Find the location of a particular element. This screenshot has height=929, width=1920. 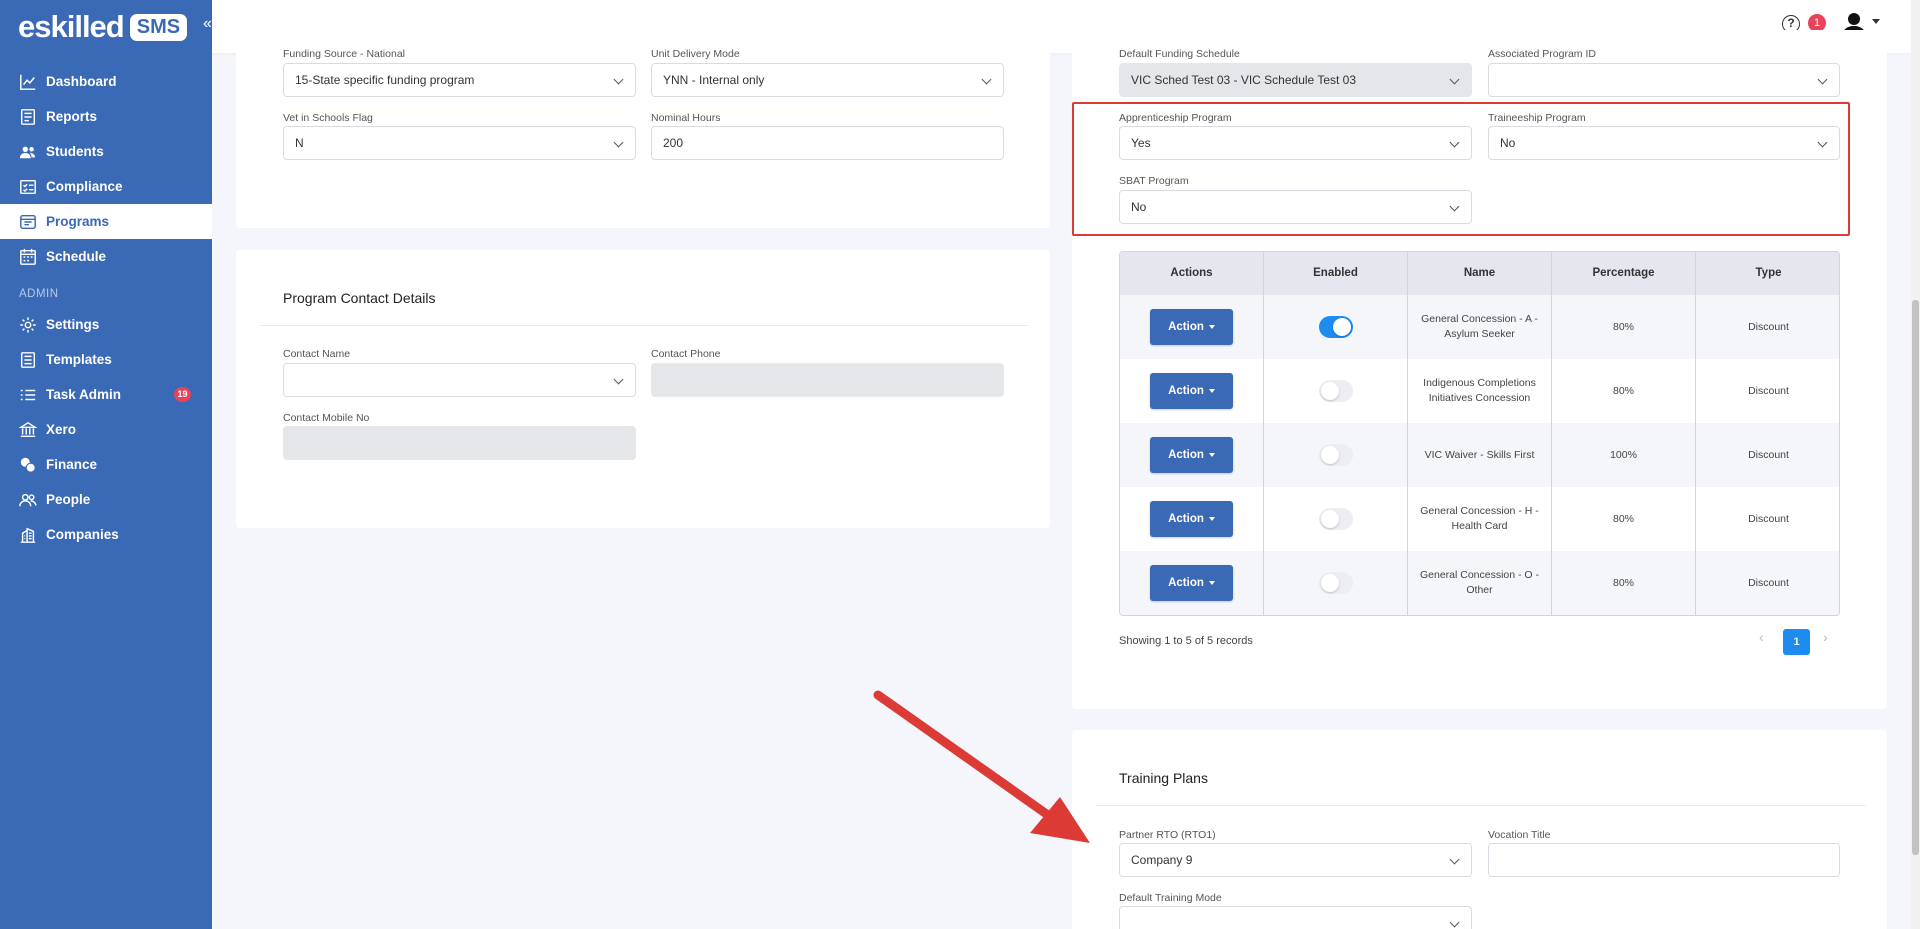

sidebar-item-settings: Settings is located at coordinates (106, 324).